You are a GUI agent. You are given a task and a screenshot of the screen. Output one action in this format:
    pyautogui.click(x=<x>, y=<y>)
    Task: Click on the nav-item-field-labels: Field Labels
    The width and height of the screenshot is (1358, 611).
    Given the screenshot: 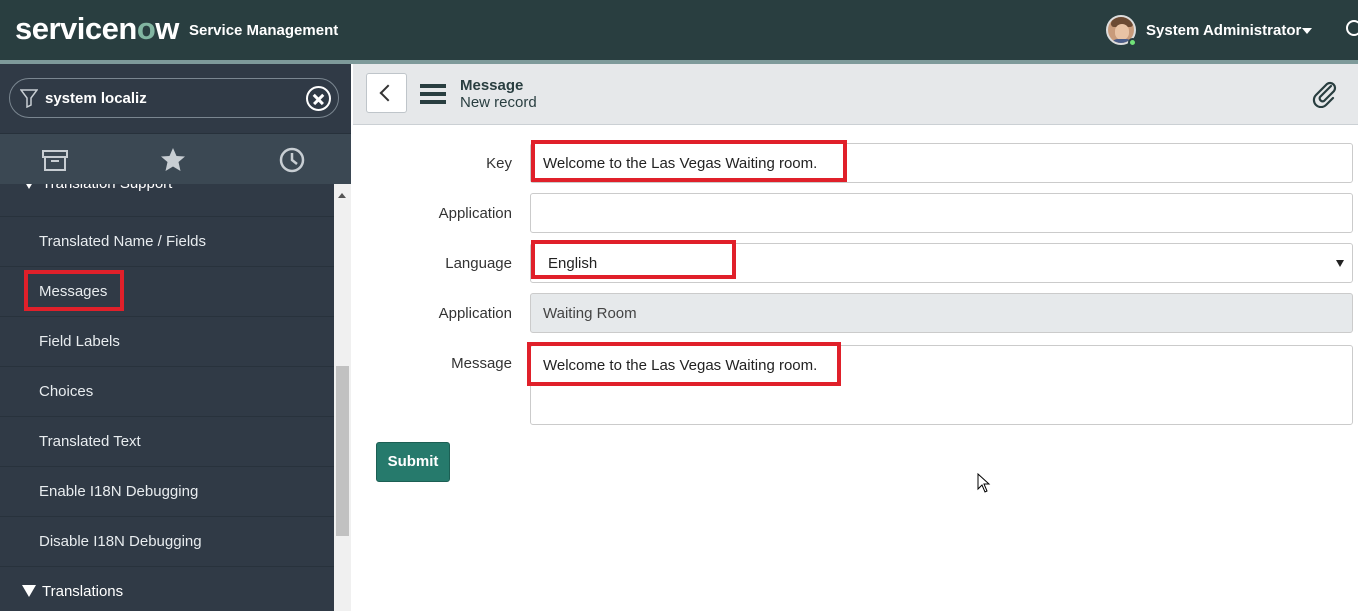 What is the action you would take?
    pyautogui.click(x=167, y=341)
    